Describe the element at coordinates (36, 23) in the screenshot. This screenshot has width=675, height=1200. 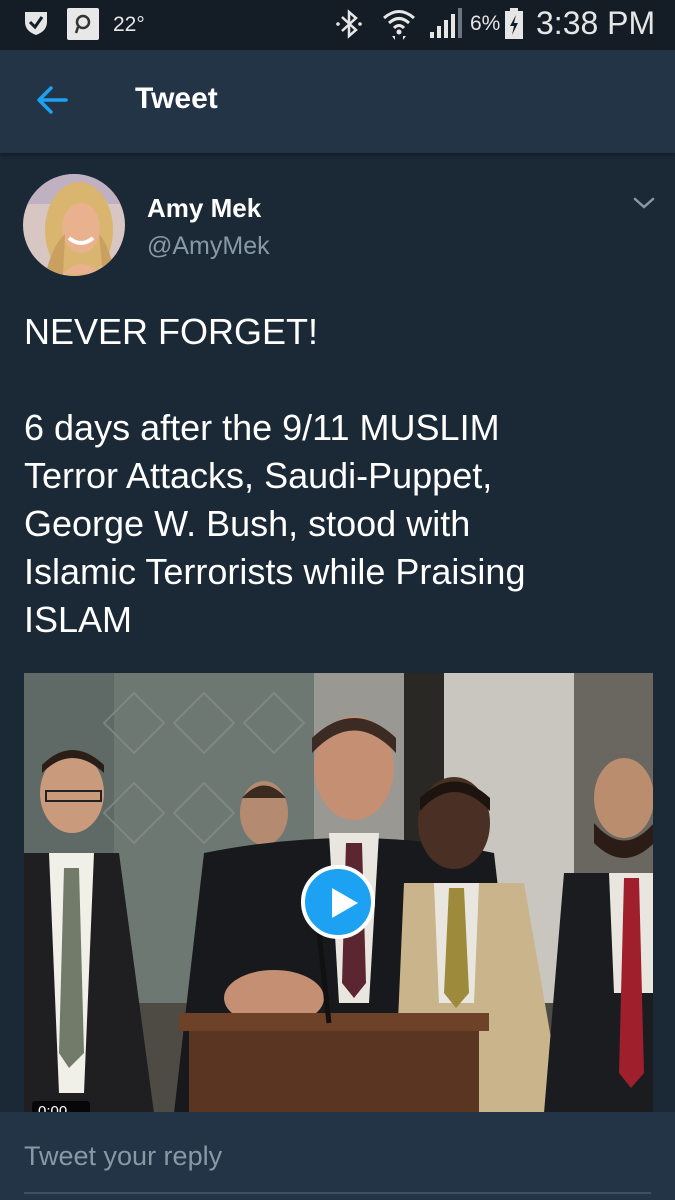
I see `shield-check-icon` at that location.